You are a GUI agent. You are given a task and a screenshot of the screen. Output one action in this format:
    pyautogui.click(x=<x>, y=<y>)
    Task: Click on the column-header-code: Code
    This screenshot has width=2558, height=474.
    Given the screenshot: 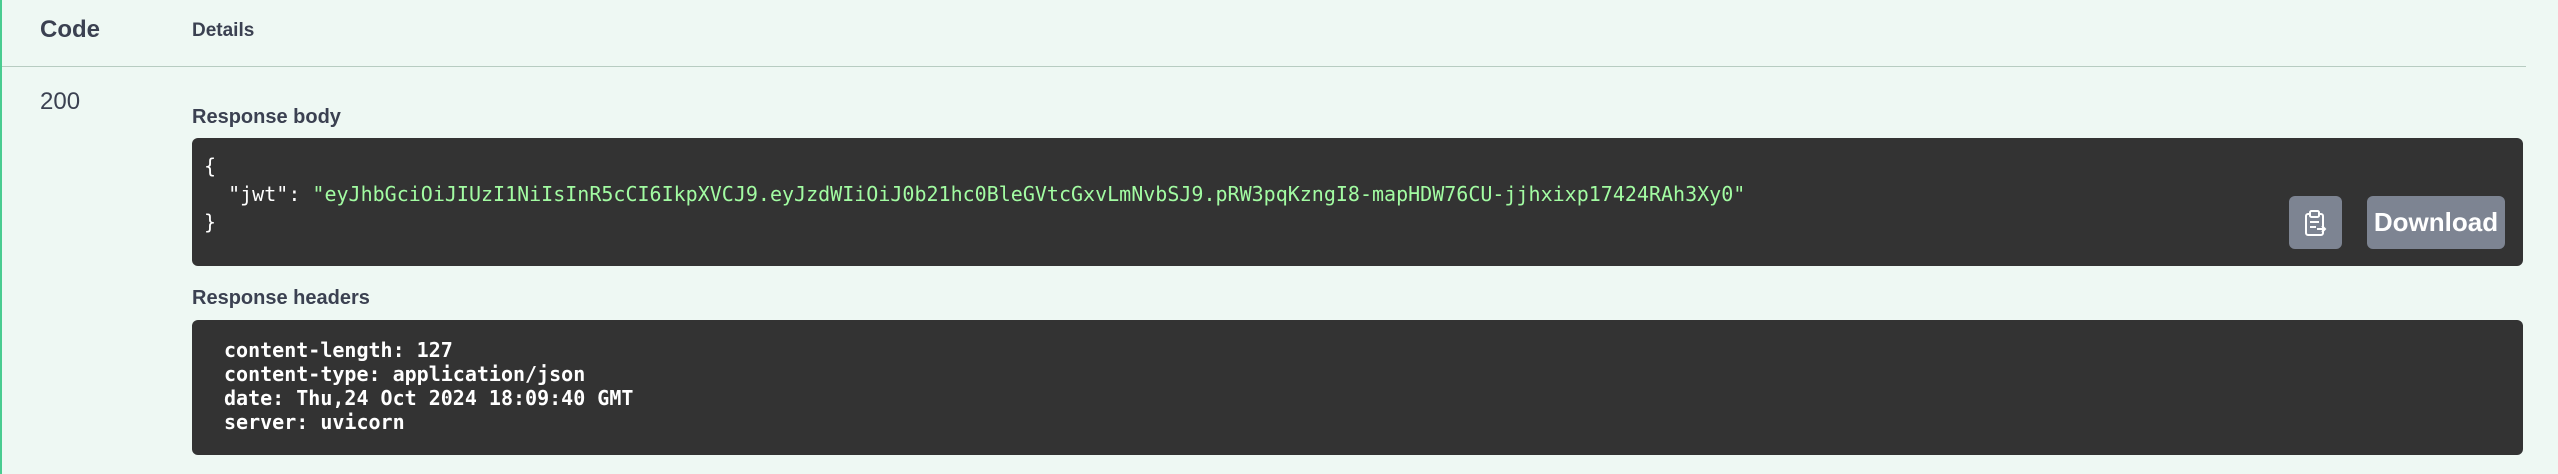 What is the action you would take?
    pyautogui.click(x=70, y=29)
    